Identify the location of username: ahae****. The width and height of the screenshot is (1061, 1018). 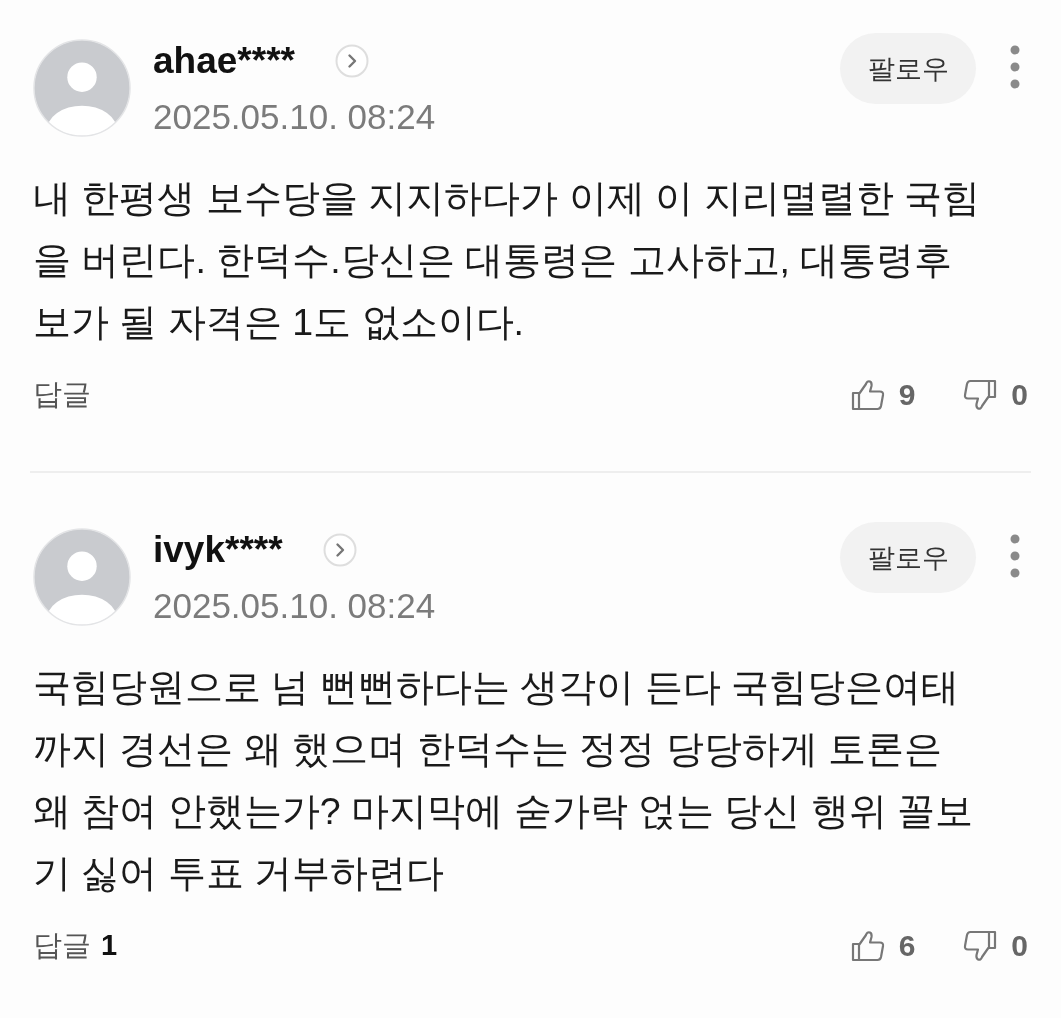
(224, 61).